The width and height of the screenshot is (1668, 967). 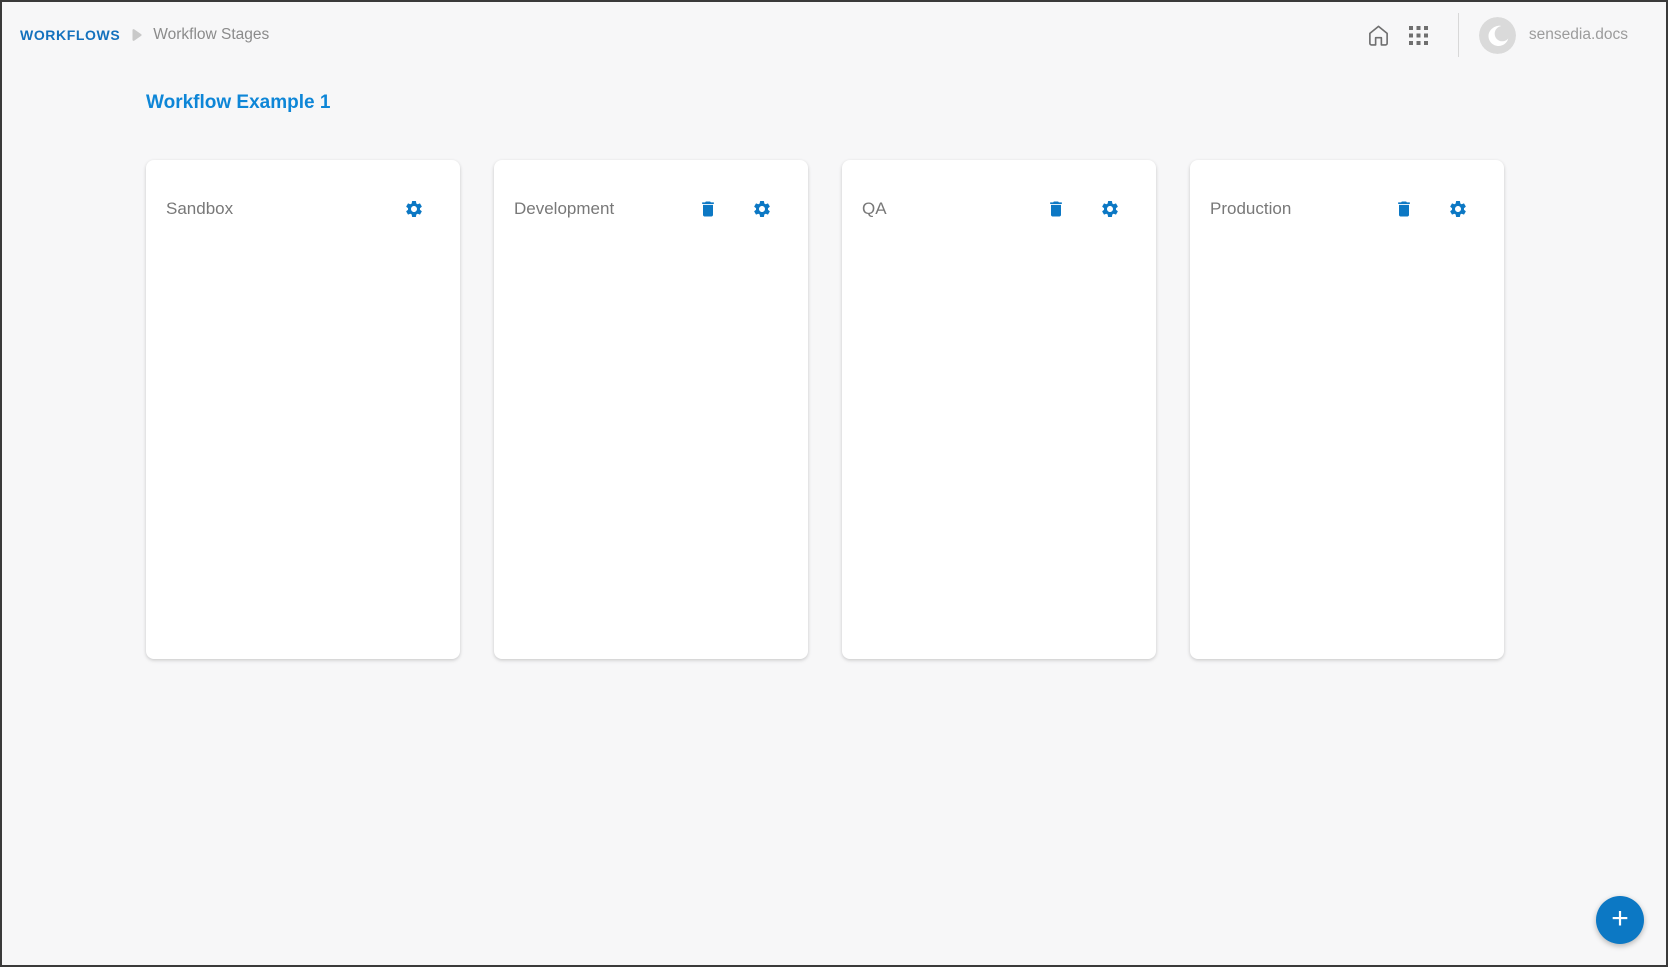 I want to click on add-stage-fab: +, so click(x=1620, y=920).